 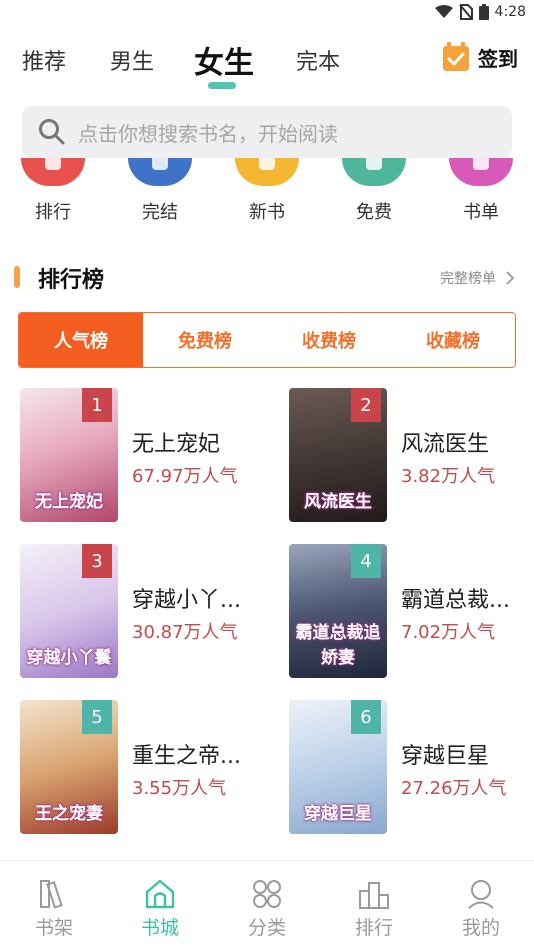 What do you see at coordinates (366, 717) in the screenshot?
I see `rank-badge: 6` at bounding box center [366, 717].